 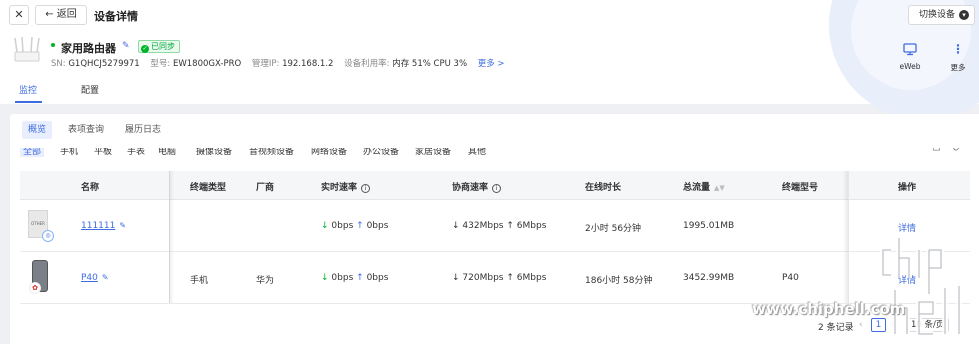 I want to click on close-icon: ✕, so click(x=19, y=14).